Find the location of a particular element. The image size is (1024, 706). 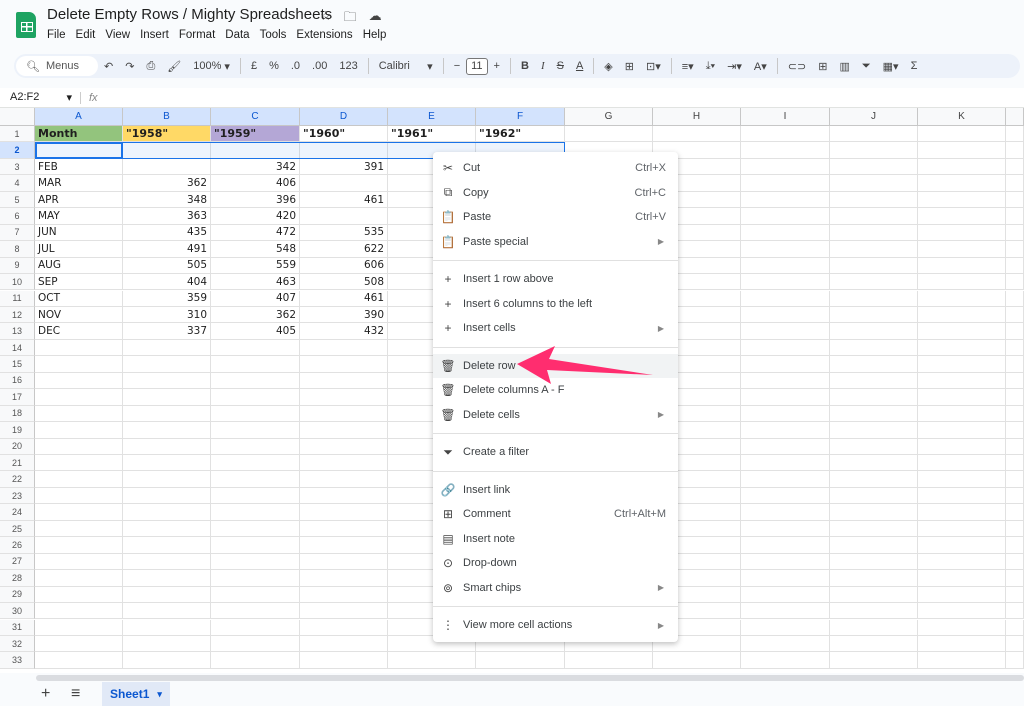

cell-d5: 461 is located at coordinates (344, 200).